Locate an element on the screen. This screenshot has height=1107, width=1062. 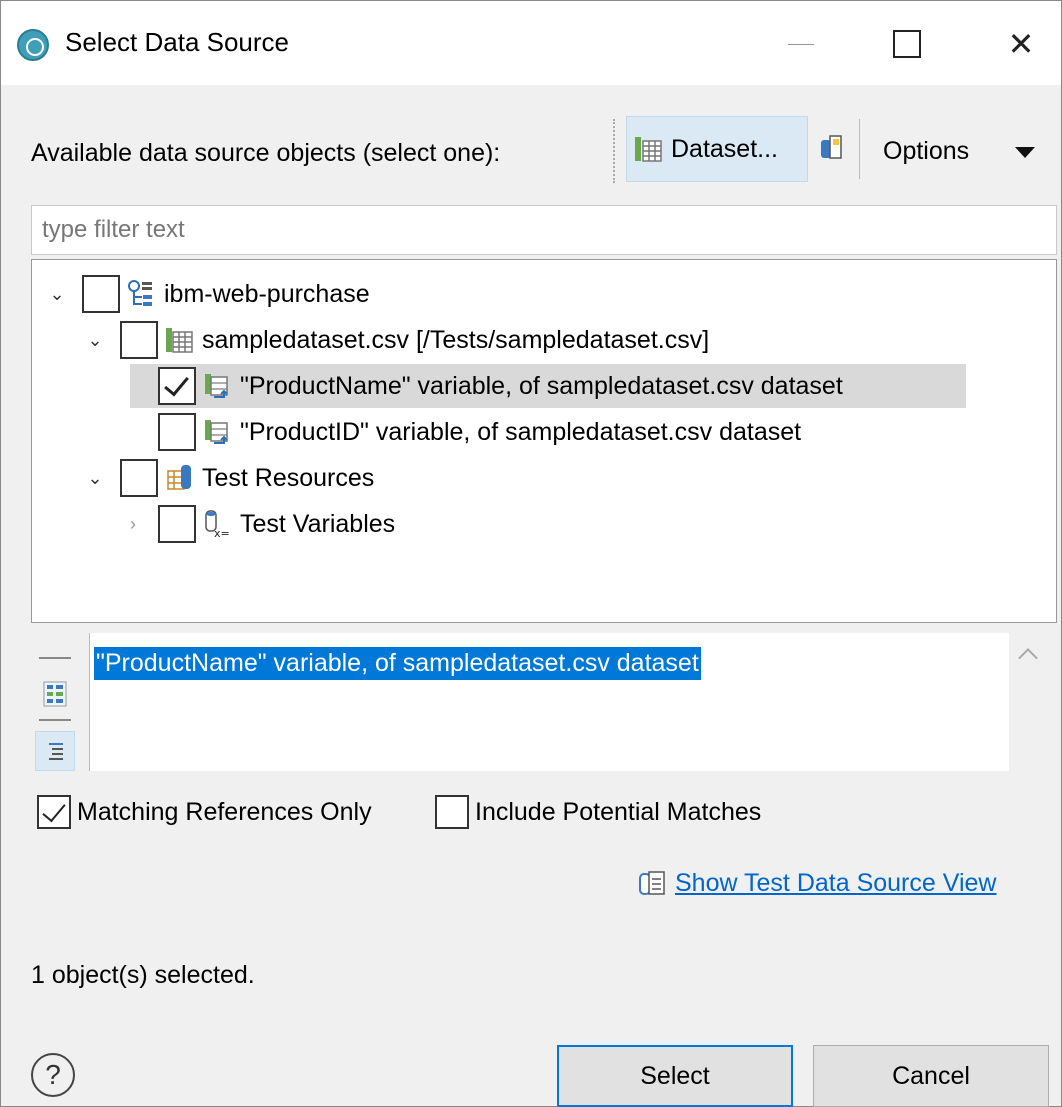
selection-status: 1 object(s) selected. is located at coordinates (143, 975).